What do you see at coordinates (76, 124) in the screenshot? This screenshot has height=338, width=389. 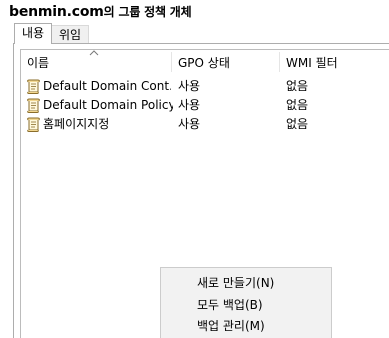 I see `row-name: 홈페이지지정` at bounding box center [76, 124].